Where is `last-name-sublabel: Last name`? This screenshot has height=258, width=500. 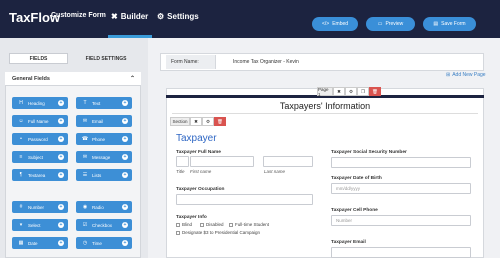 last-name-sublabel: Last name is located at coordinates (275, 171).